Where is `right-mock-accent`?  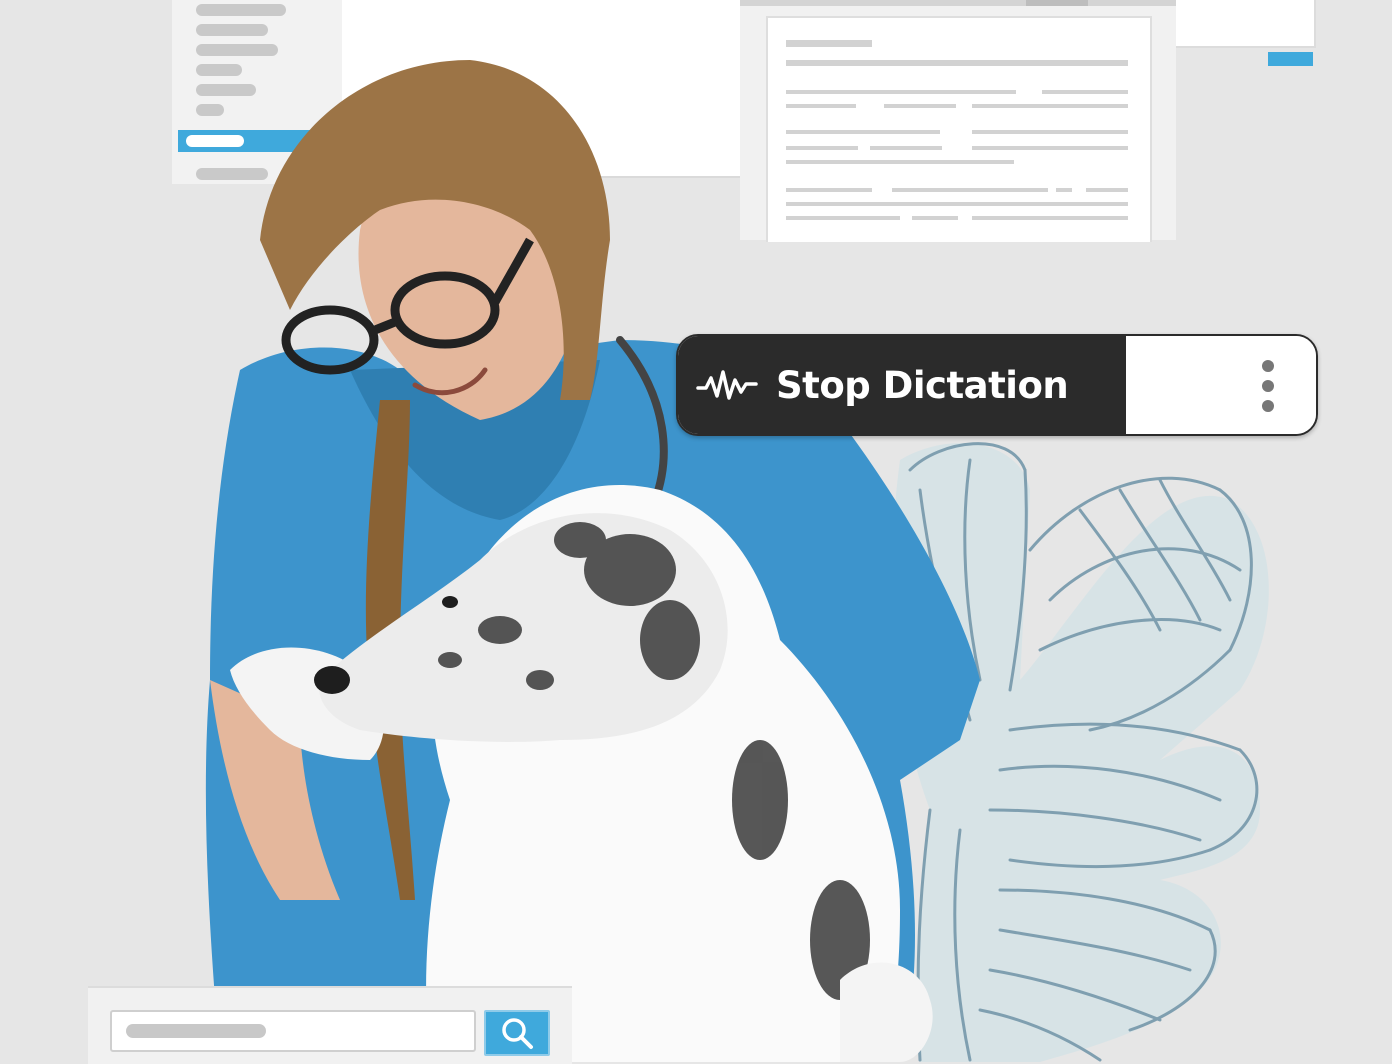 right-mock-accent is located at coordinates (1290, 59).